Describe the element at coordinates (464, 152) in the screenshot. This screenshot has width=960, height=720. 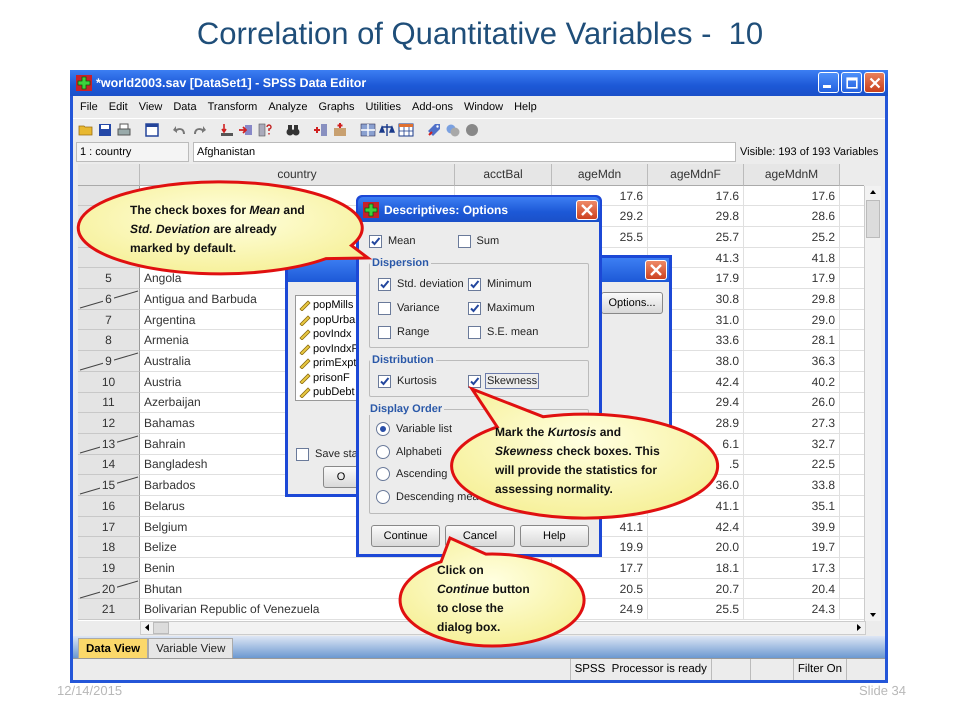
I see `cell-value-field: Afghanistan` at that location.